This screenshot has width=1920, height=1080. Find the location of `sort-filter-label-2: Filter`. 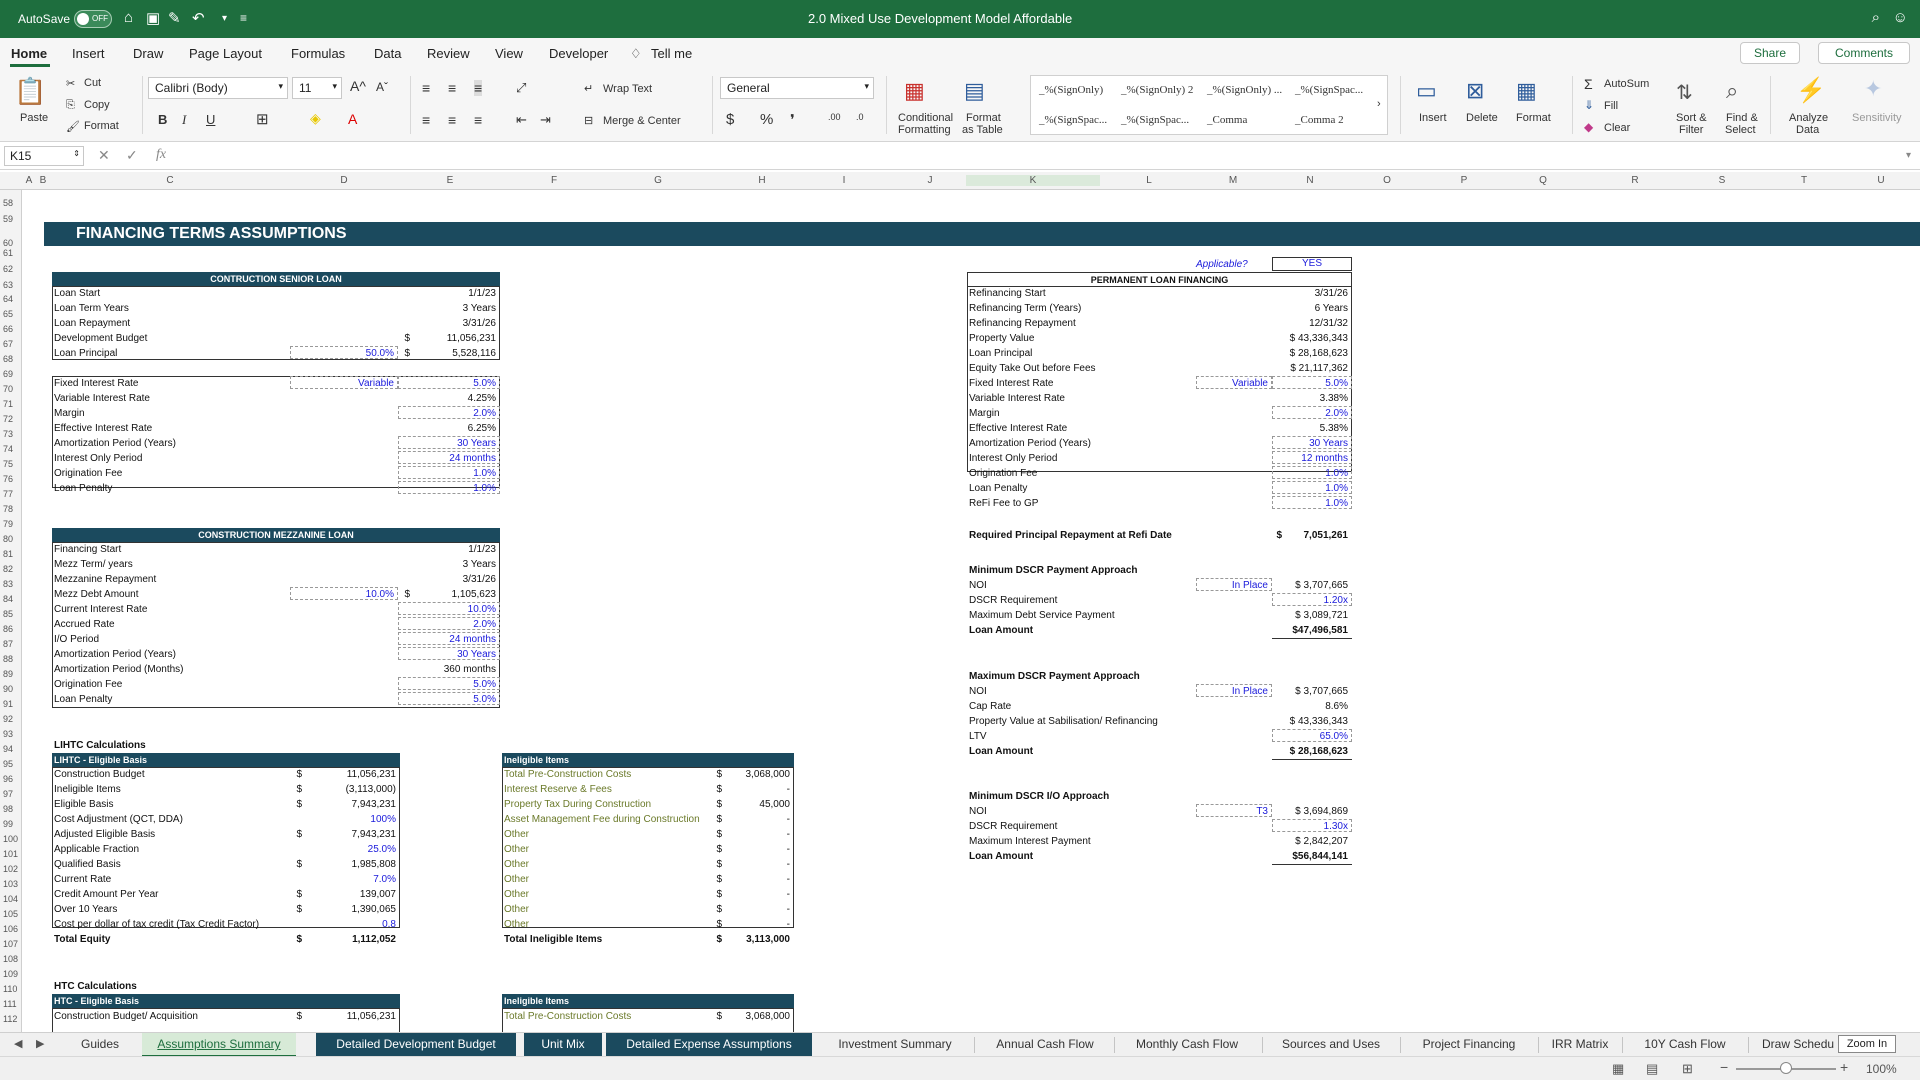

sort-filter-label-2: Filter is located at coordinates (1691, 130).